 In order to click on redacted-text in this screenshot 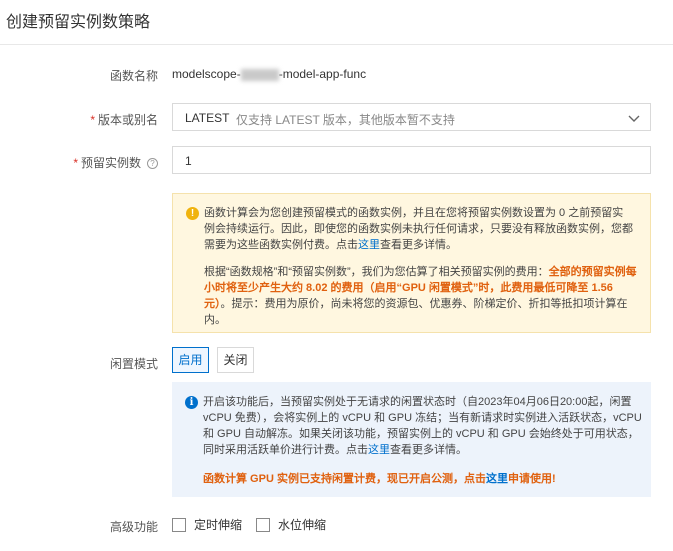, I will do `click(259, 74)`.